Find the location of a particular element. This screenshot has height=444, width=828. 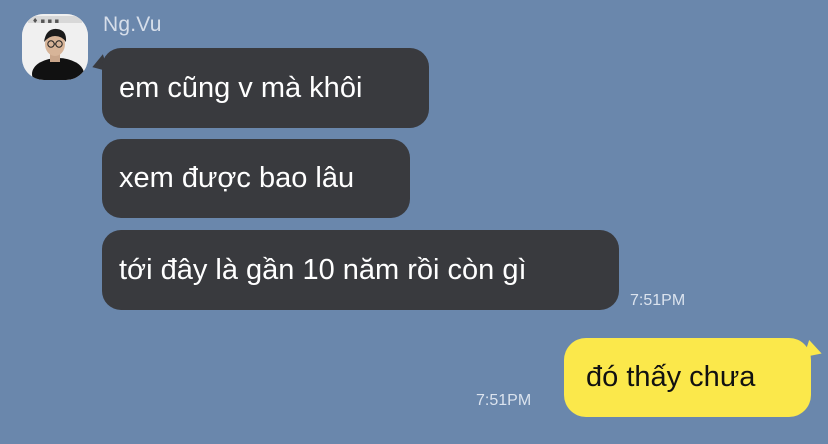

outgoing-message: đó thấy chưa is located at coordinates (687, 377).